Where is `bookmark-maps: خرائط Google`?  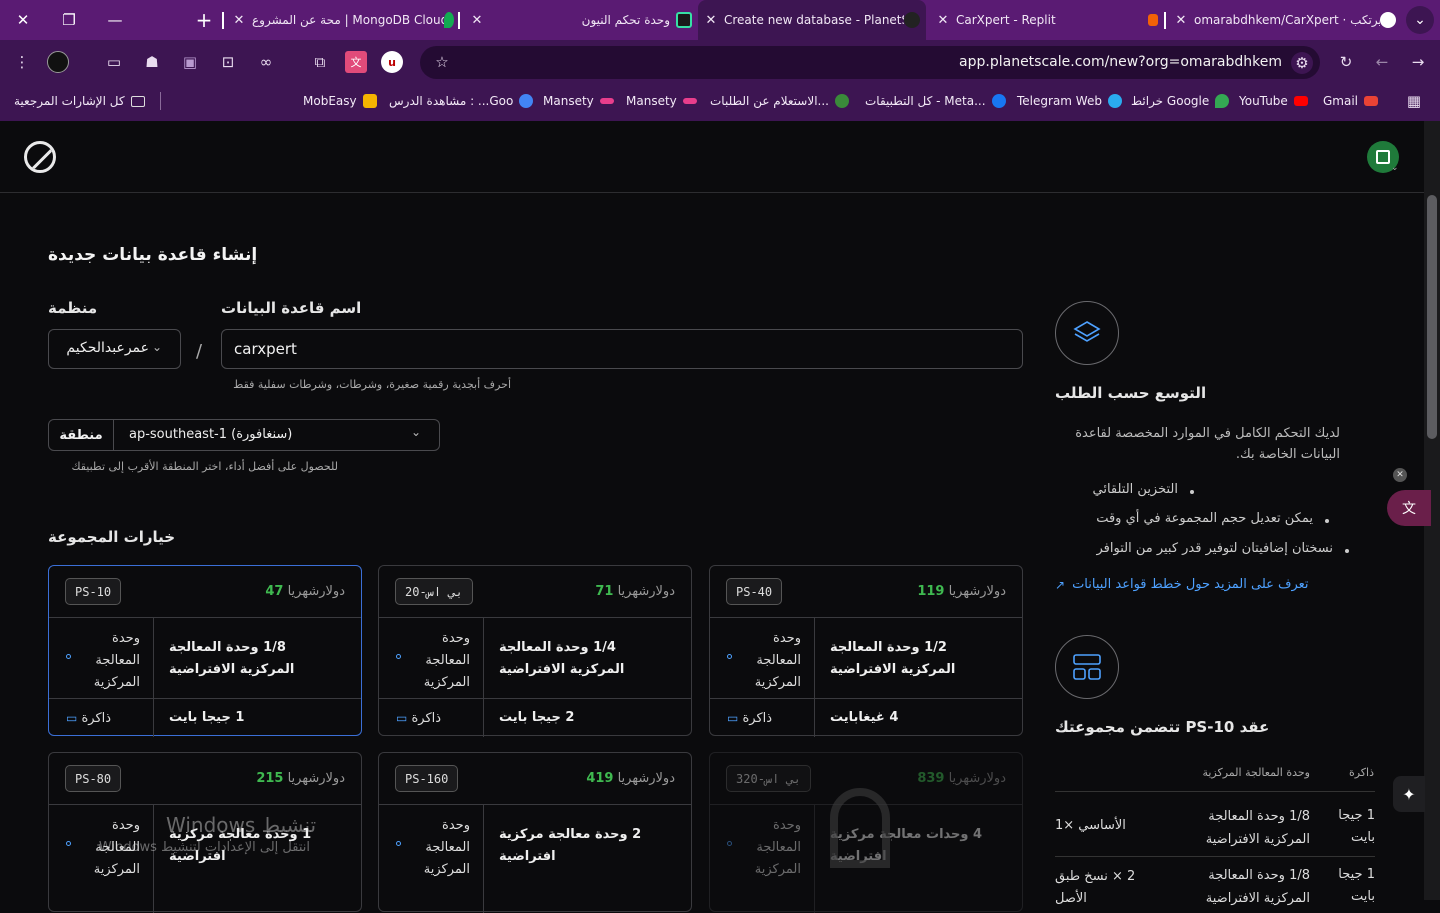
bookmark-maps: خرائط Google is located at coordinates (1180, 101).